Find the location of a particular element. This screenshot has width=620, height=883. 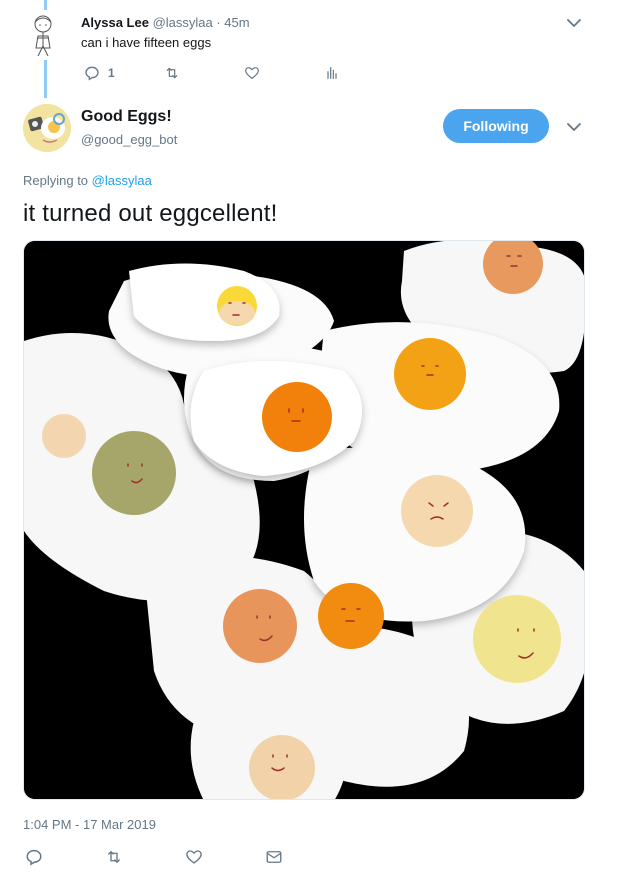

bot-handle: @good_egg_bot is located at coordinates (129, 139).